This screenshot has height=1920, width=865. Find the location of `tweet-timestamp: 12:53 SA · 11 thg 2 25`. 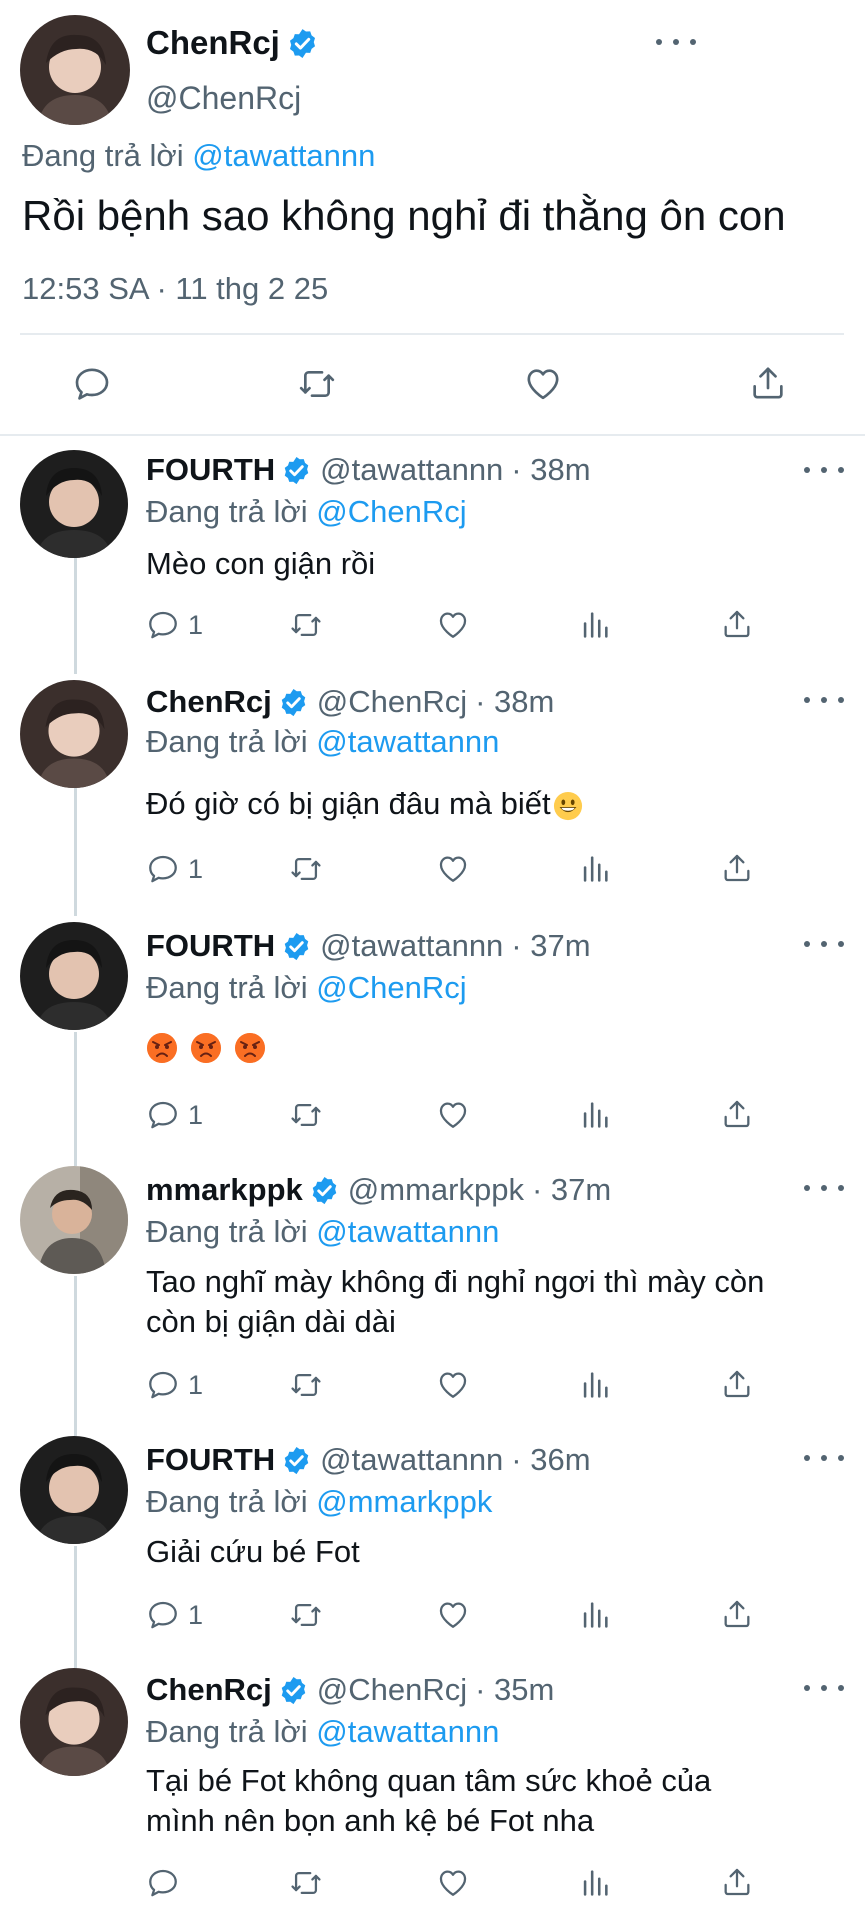

tweet-timestamp: 12:53 SA · 11 thg 2 25 is located at coordinates (175, 289).